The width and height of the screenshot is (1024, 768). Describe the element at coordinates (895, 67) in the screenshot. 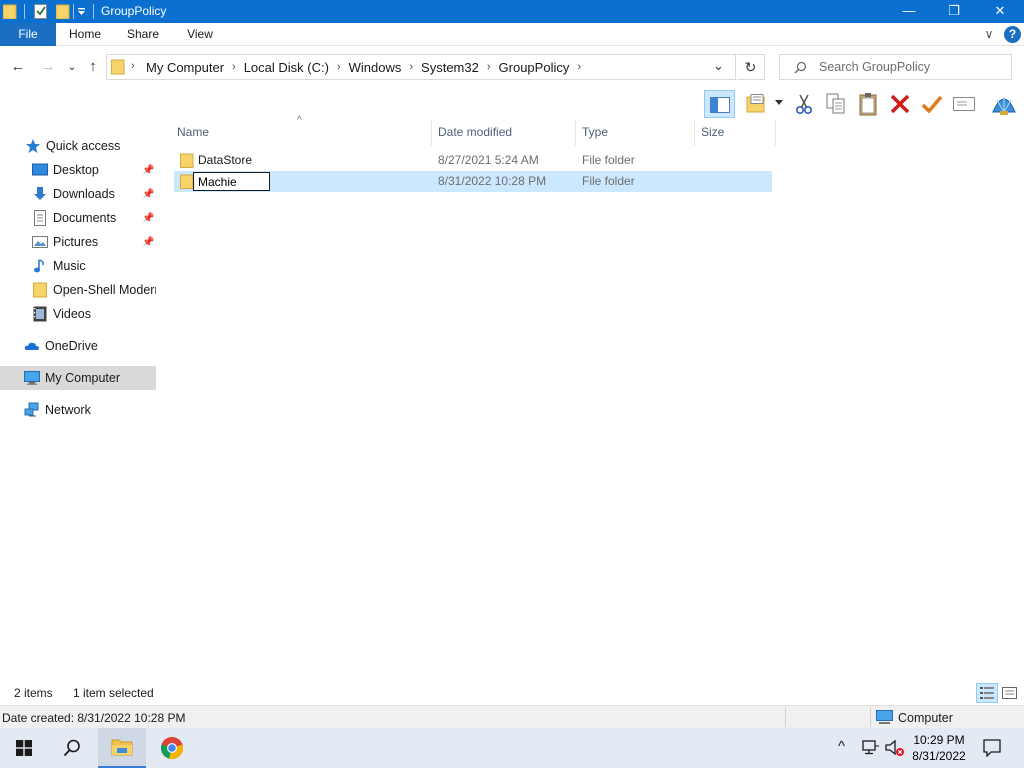

I see `search-box: Search GroupPolicy` at that location.